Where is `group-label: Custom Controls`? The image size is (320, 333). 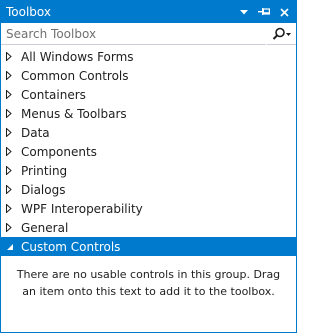
group-label: Custom Controls is located at coordinates (71, 246).